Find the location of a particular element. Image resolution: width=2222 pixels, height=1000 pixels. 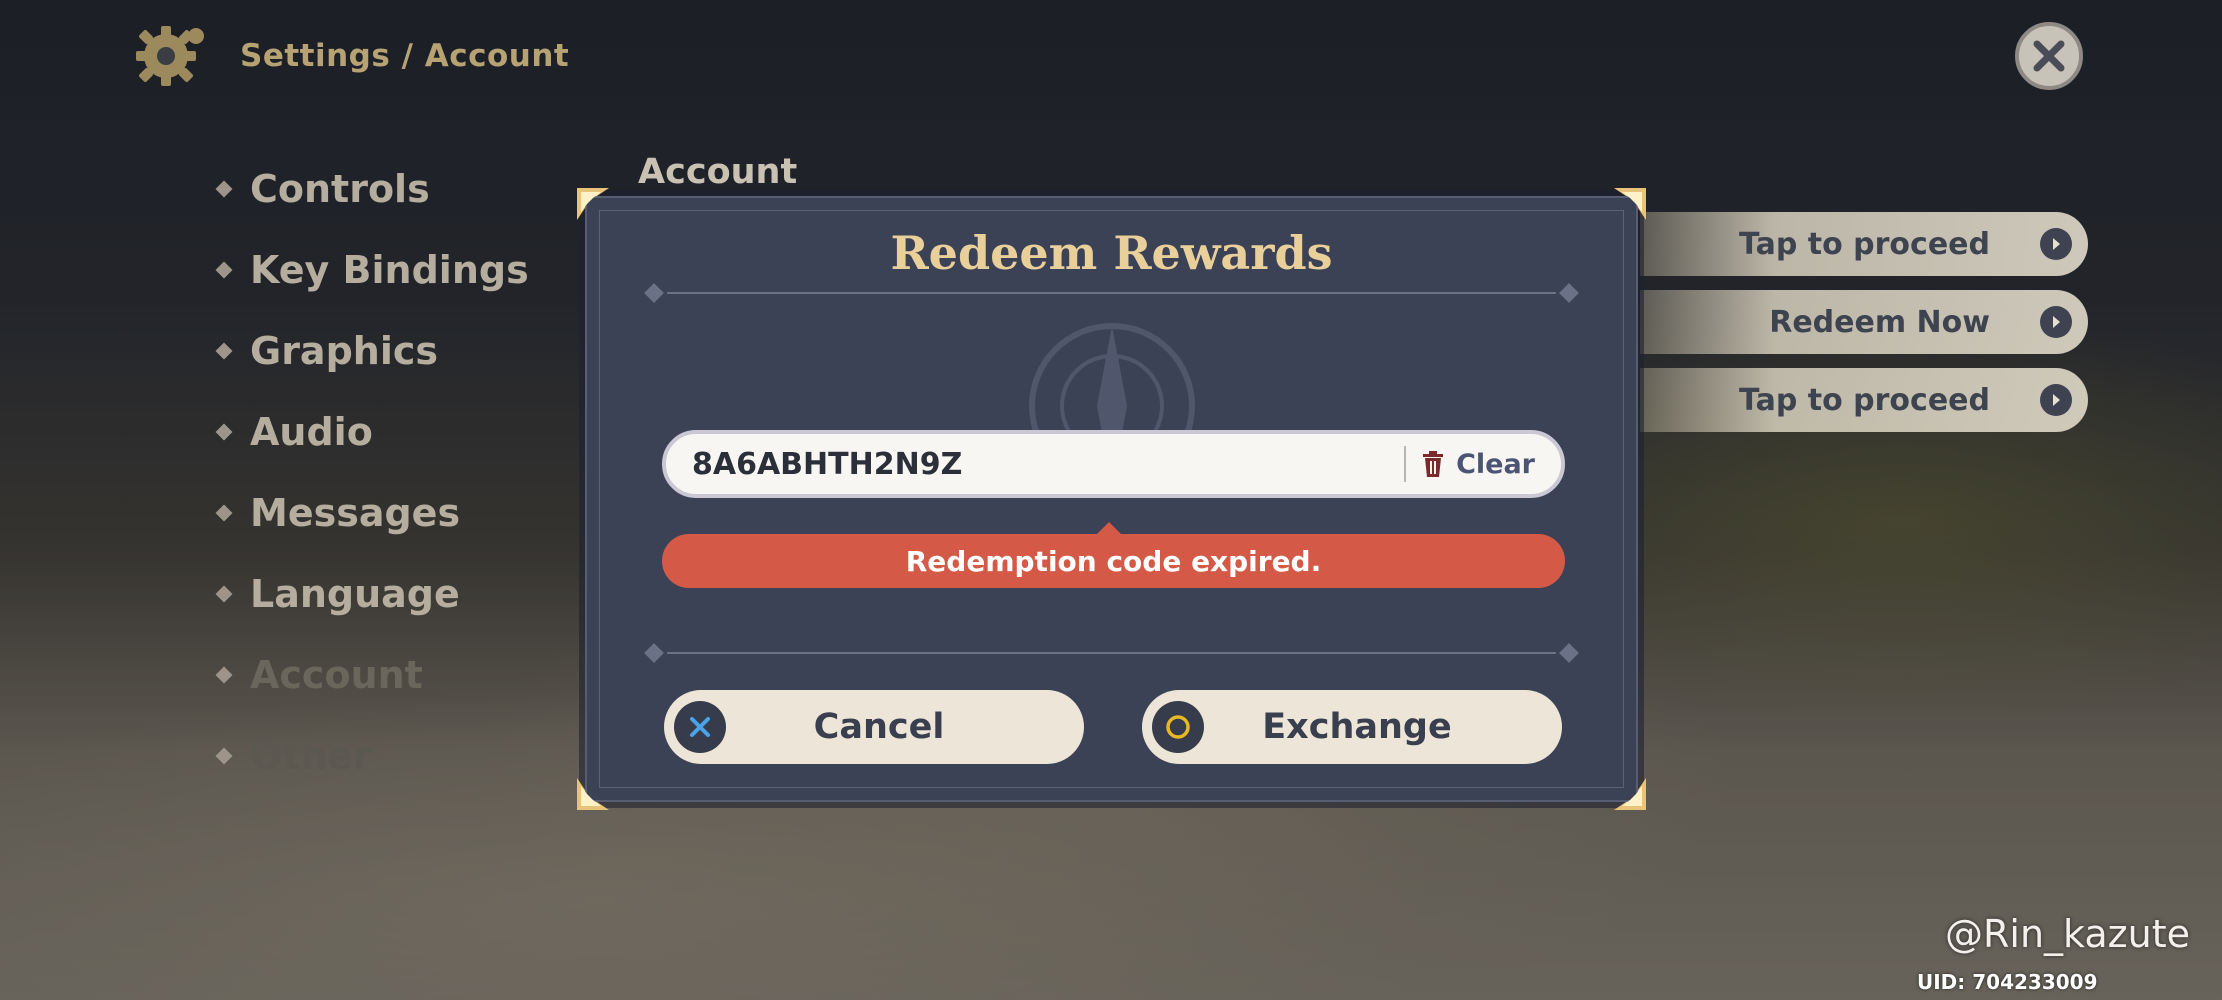

cancel-label: Cancel is located at coordinates (879, 727).